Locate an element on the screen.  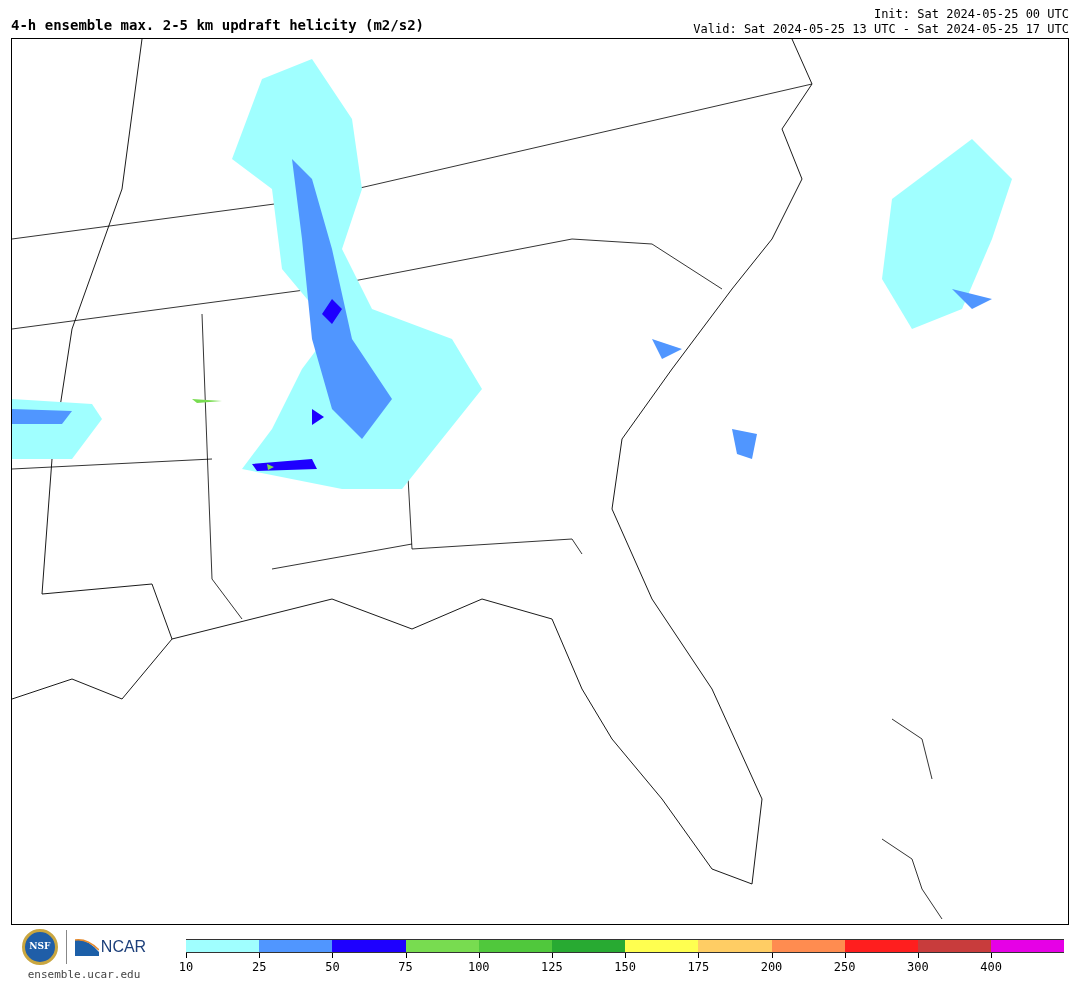
chart-title: 4-h ensemble max. 2-5 km updraft helicity (m2/s2) is located at coordinates (217, 25).